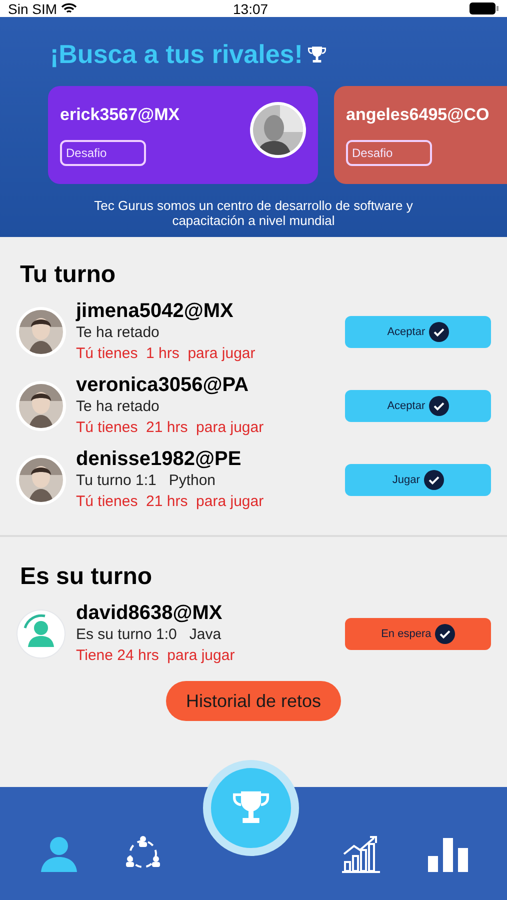  Describe the element at coordinates (361, 854) in the screenshot. I see `growth-chart-icon` at that location.